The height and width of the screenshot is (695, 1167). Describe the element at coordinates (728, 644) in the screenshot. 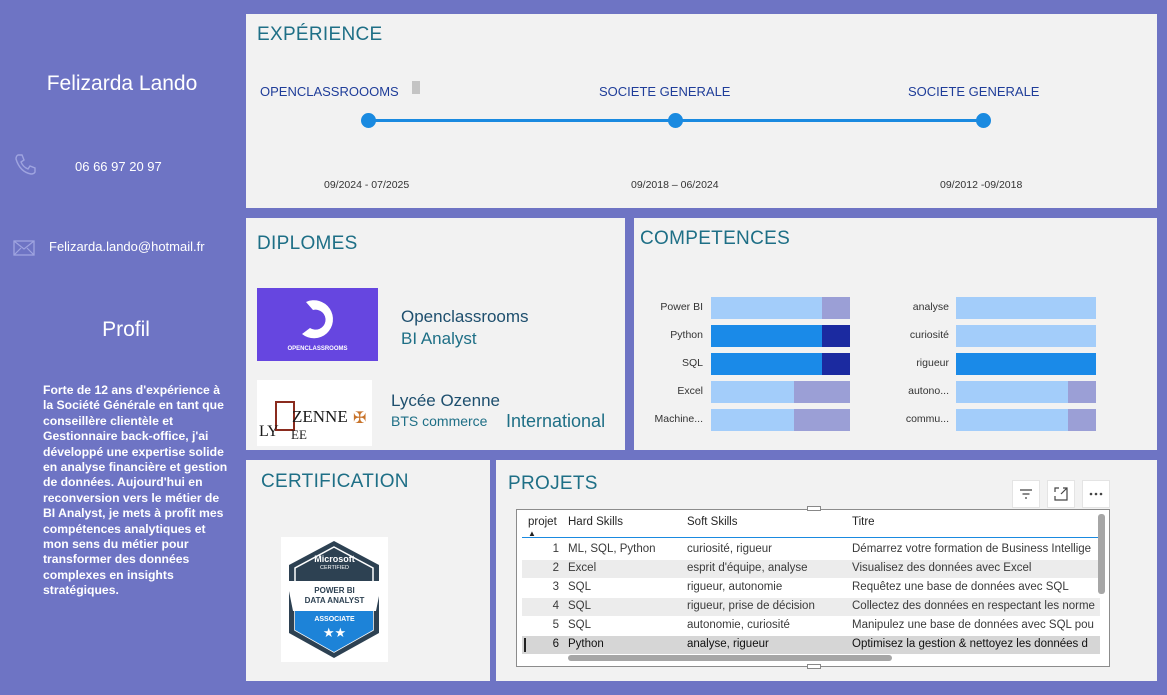

I see `table-cell: analyse, rigueur` at that location.